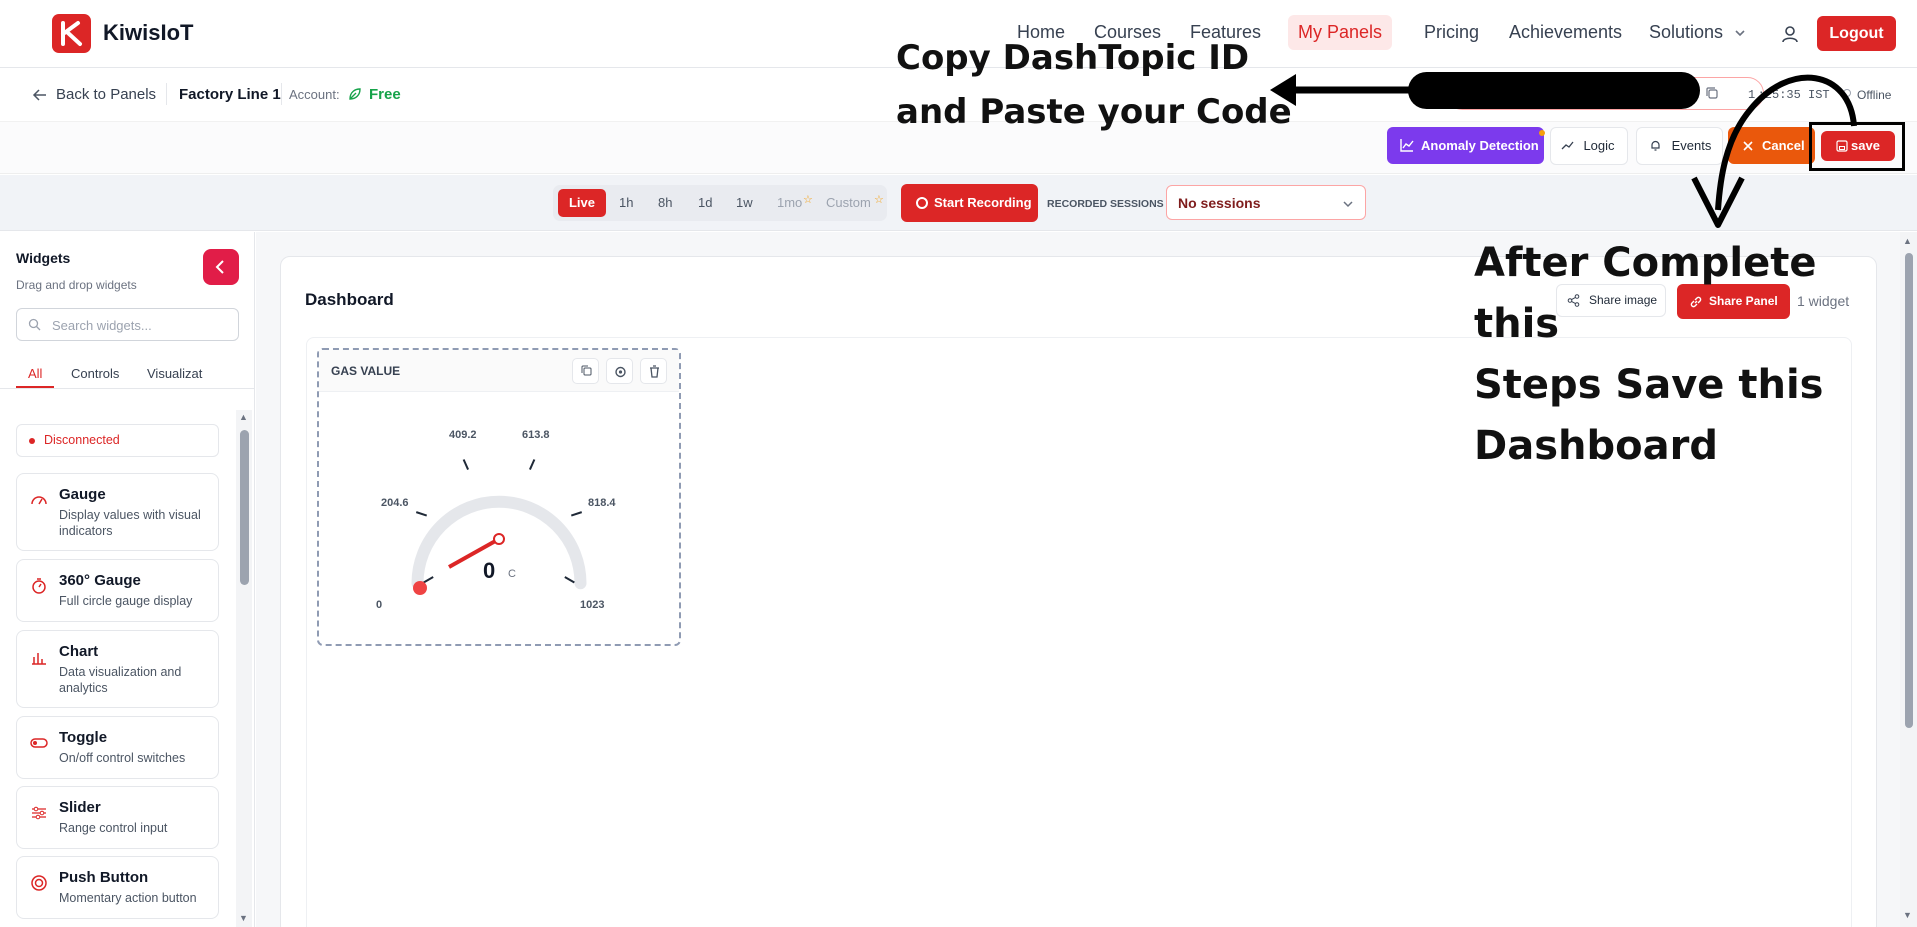  What do you see at coordinates (79, 651) in the screenshot?
I see `widget-title: Chart` at bounding box center [79, 651].